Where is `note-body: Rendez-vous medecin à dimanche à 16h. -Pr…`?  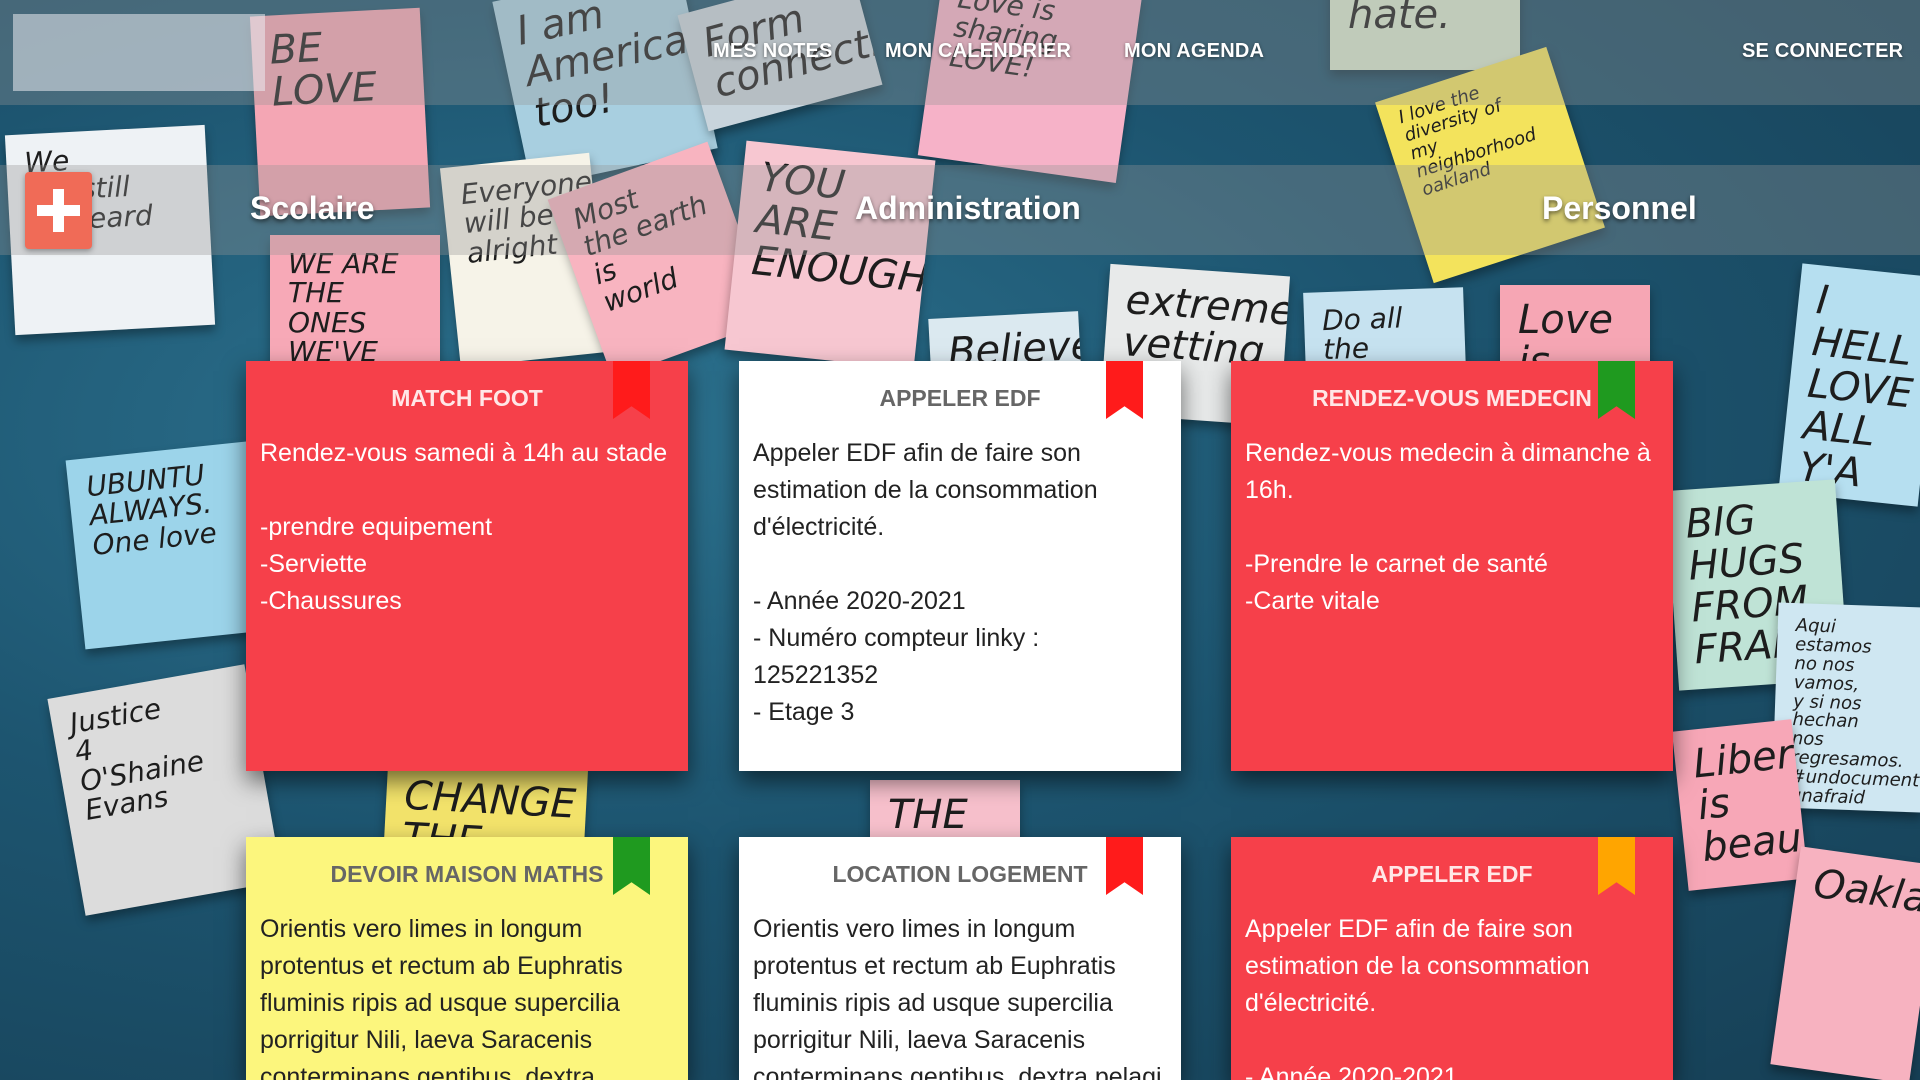 note-body: Rendez-vous medecin à dimanche à 16h. -Pr… is located at coordinates (1452, 527).